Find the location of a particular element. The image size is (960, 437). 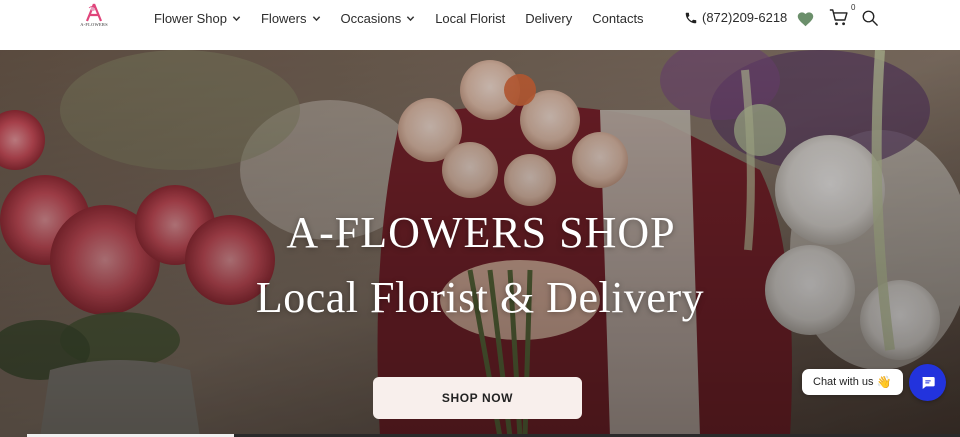

search-icon is located at coordinates (870, 18).